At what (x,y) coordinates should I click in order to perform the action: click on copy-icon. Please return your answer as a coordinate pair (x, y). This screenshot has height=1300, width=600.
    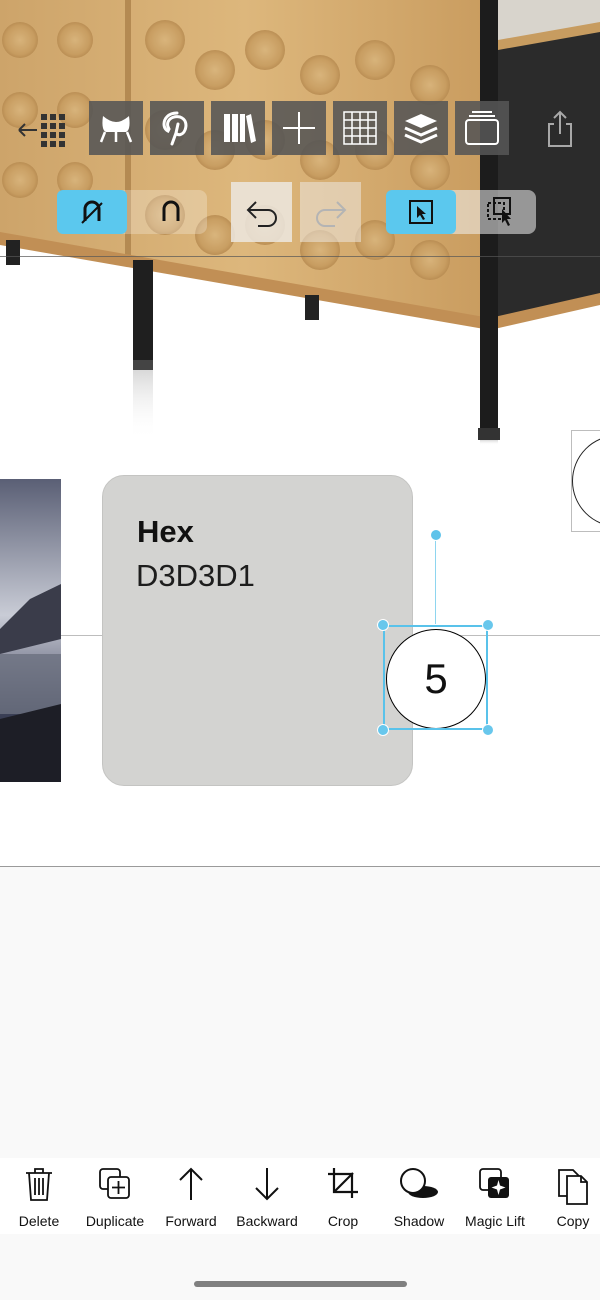
    Looking at the image, I should click on (573, 1187).